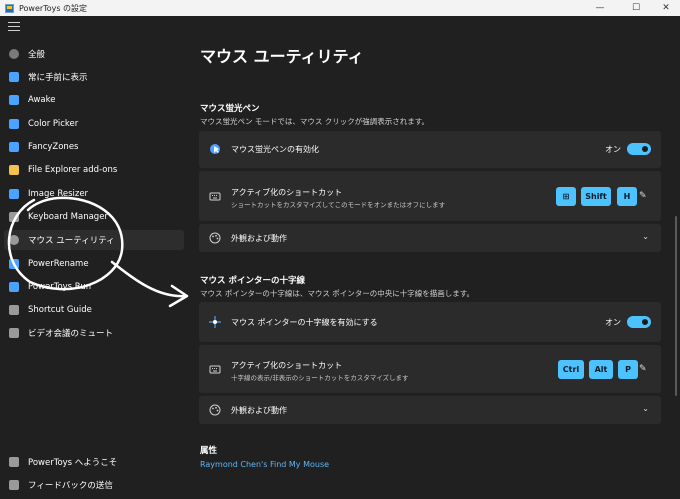  I want to click on welcome-icon, so click(14, 462).